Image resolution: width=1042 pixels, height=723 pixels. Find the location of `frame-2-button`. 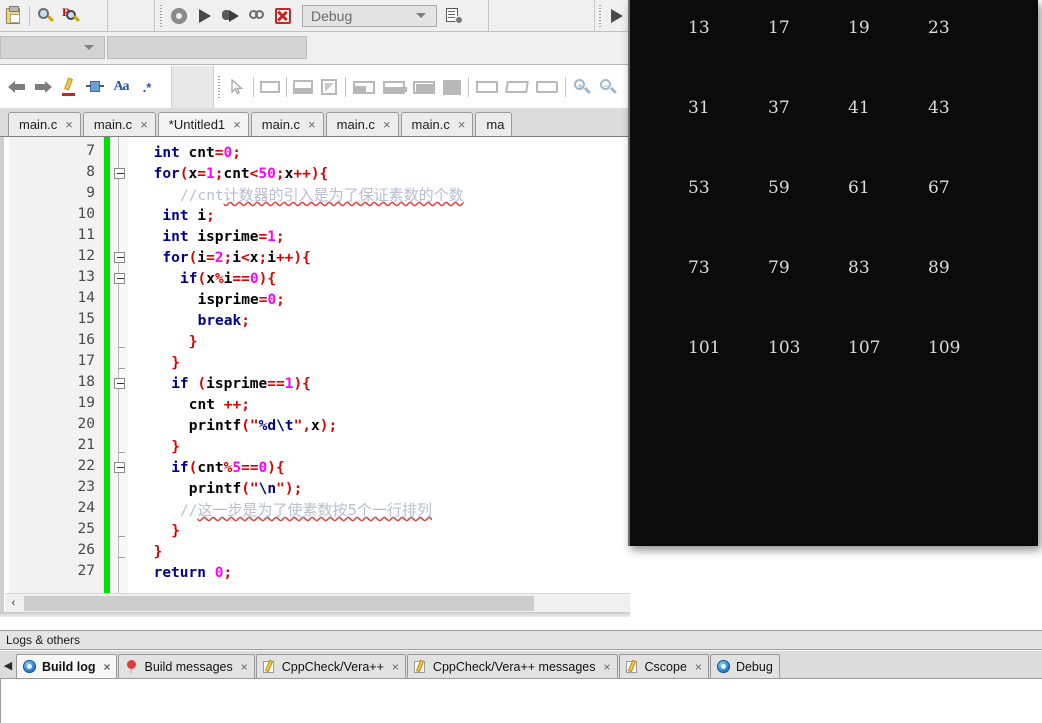

frame-2-button is located at coordinates (517, 87).